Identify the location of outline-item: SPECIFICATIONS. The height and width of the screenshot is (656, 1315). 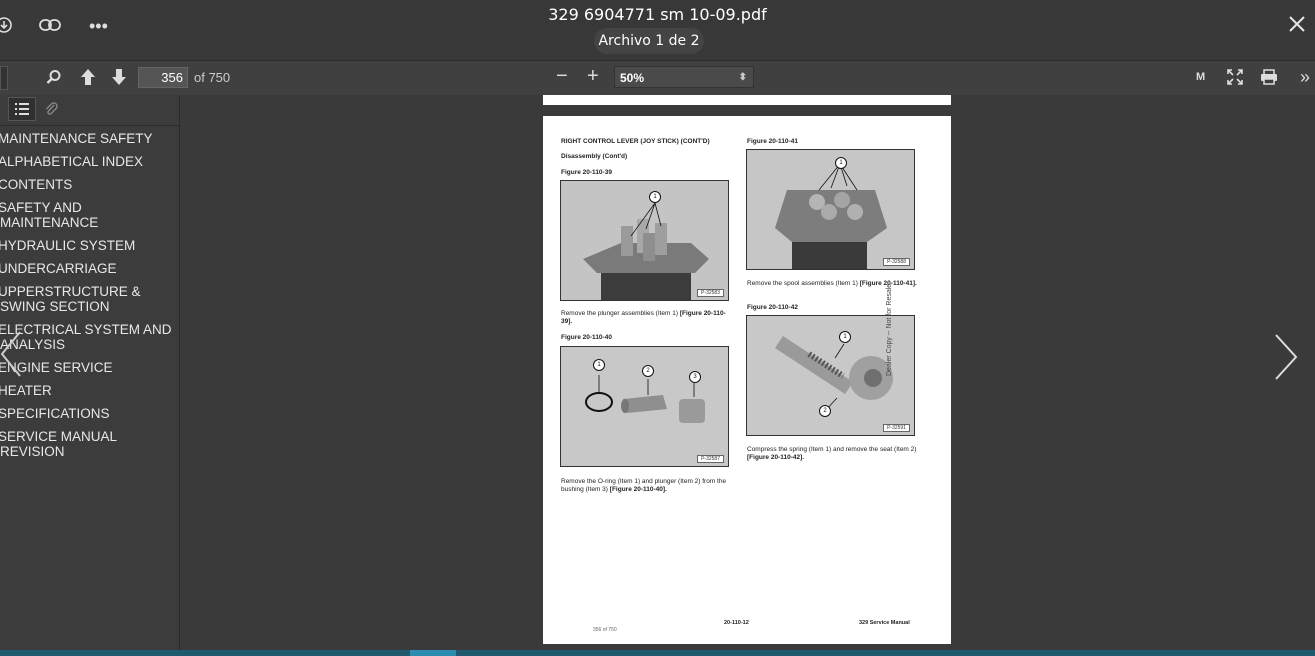
(89, 413).